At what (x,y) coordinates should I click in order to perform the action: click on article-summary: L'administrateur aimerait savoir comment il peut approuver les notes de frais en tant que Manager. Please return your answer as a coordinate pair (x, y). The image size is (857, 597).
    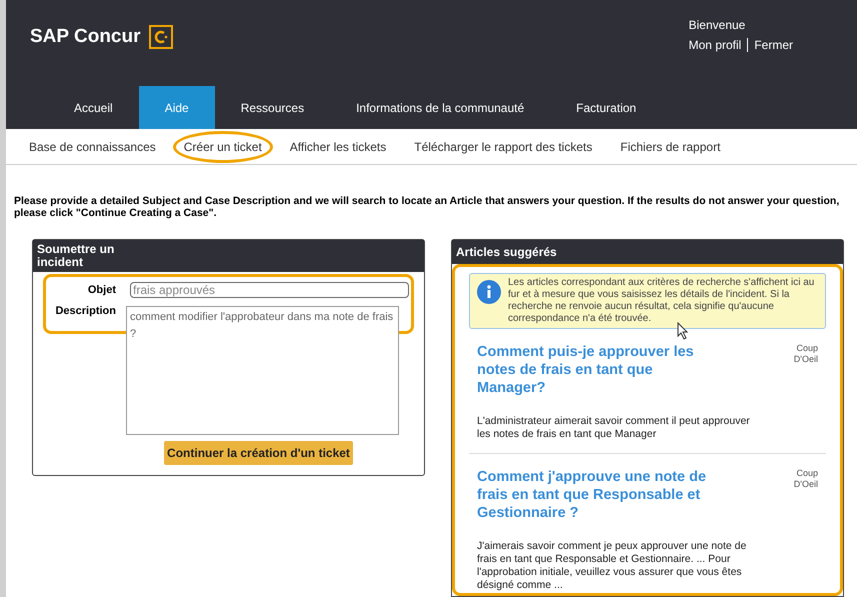
    Looking at the image, I should click on (614, 428).